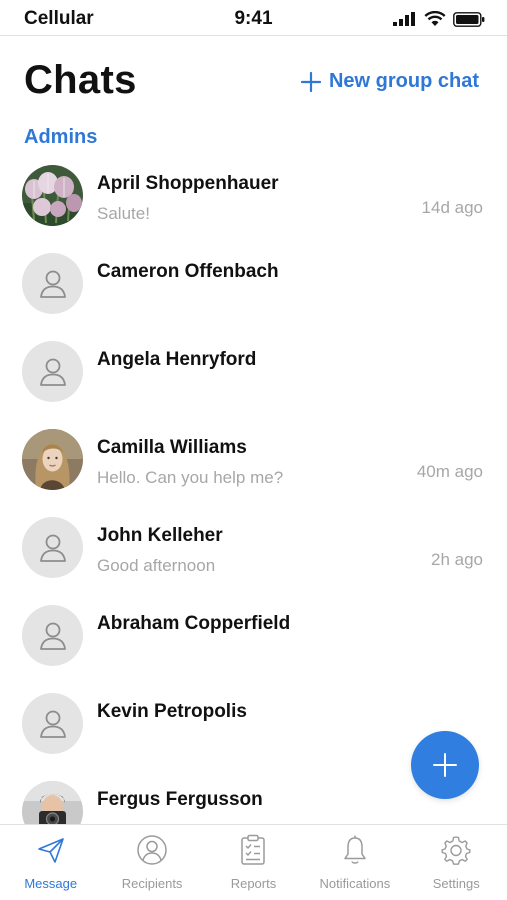 This screenshot has height=900, width=507. Describe the element at coordinates (452, 207) in the screenshot. I see `chat-time: 14d ago` at that location.